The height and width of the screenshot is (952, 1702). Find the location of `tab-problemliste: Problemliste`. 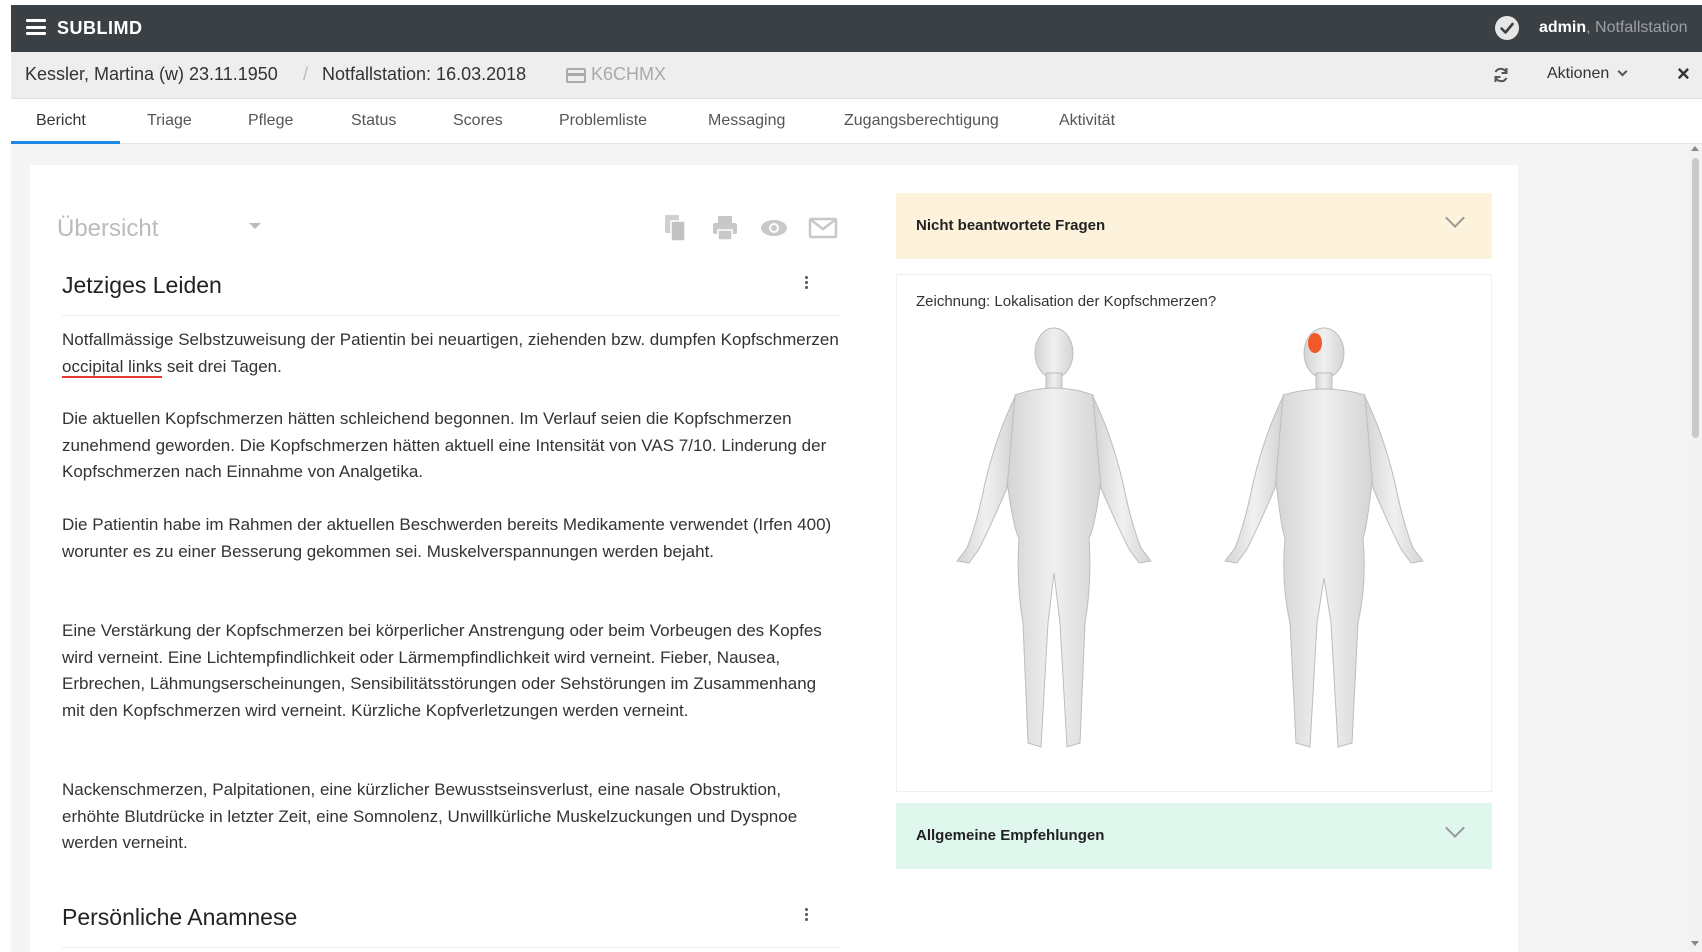

tab-problemliste: Problemliste is located at coordinates (603, 121).